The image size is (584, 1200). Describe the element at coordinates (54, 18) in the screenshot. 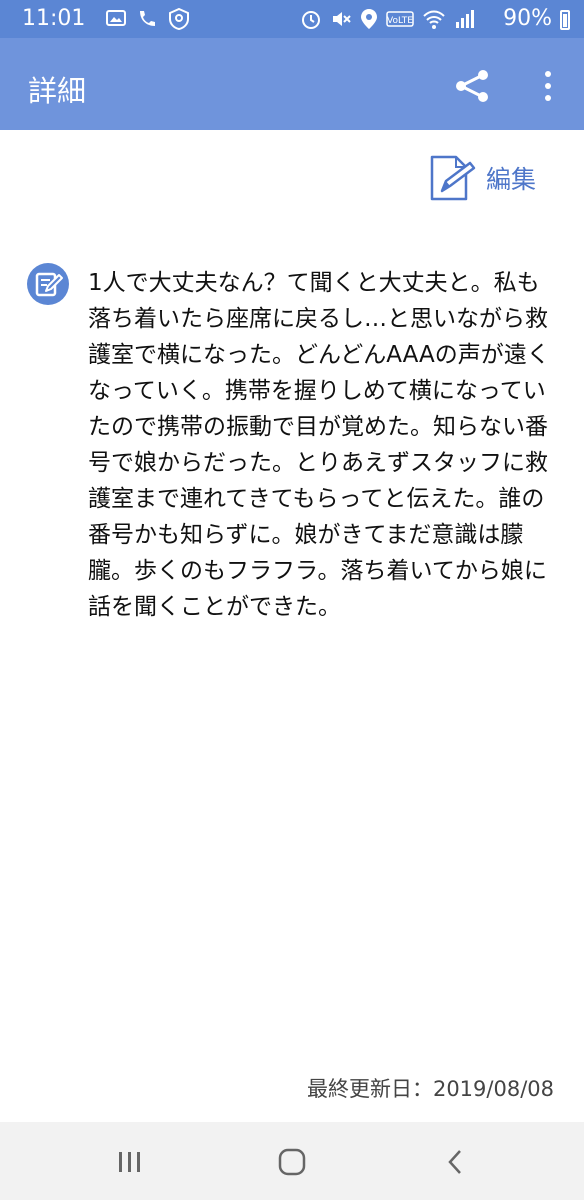

I see `status-time: 11:01` at that location.